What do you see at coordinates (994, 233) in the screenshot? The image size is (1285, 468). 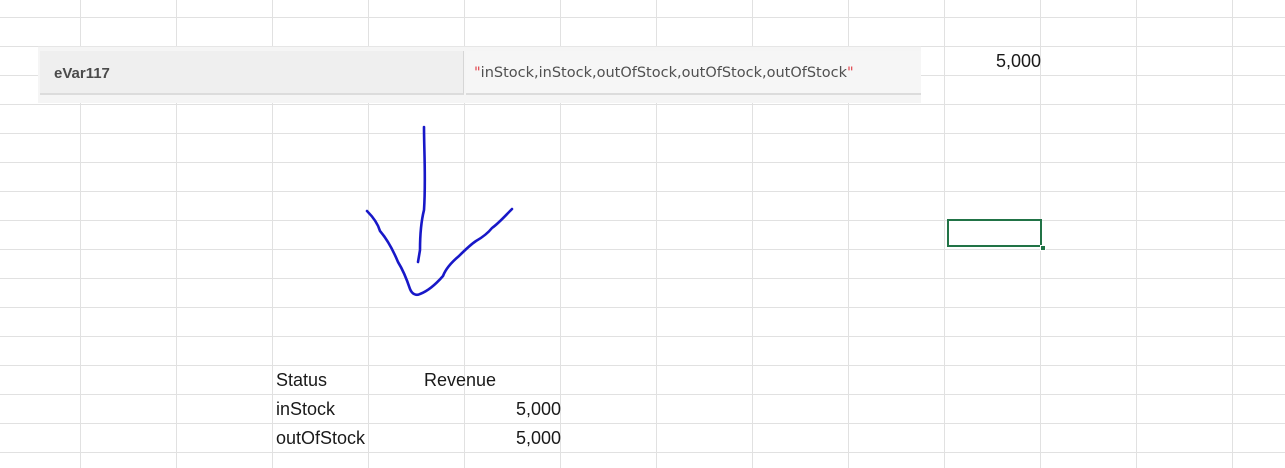 I see `active-cell-selection` at bounding box center [994, 233].